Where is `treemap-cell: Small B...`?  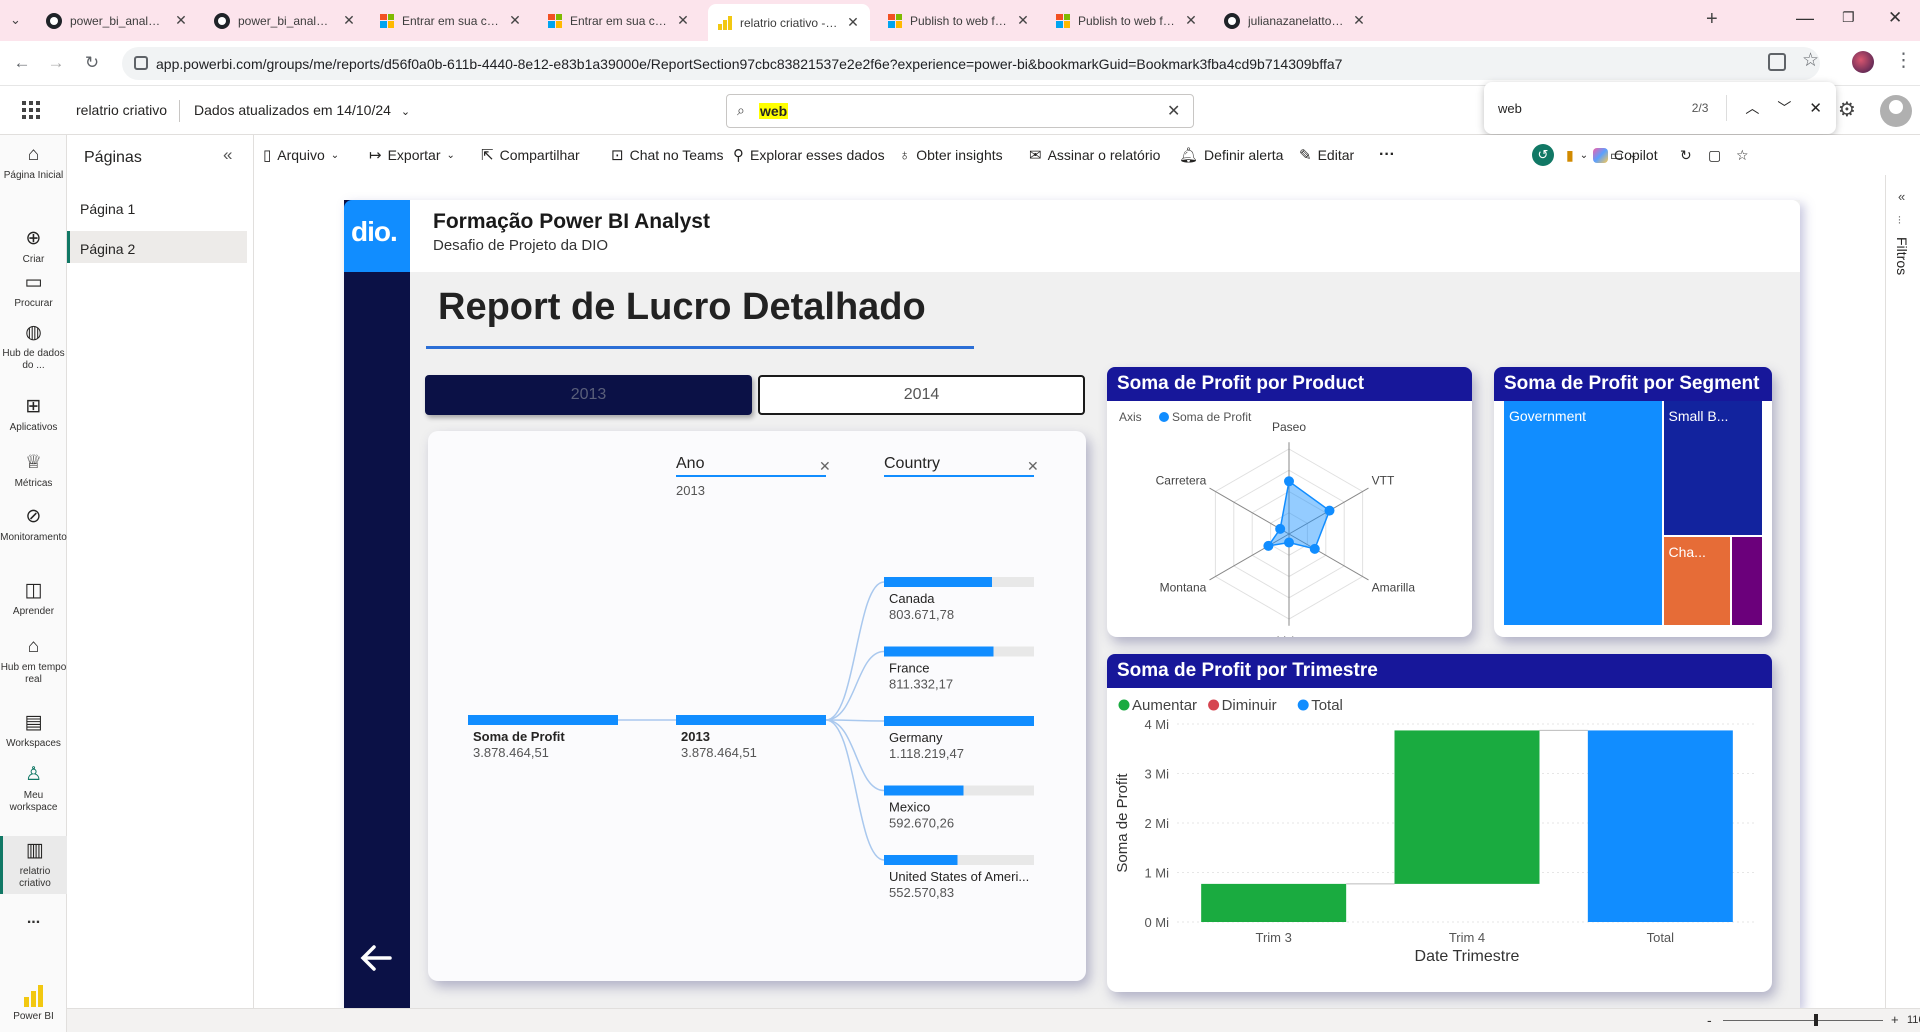 treemap-cell: Small B... is located at coordinates (1712, 468).